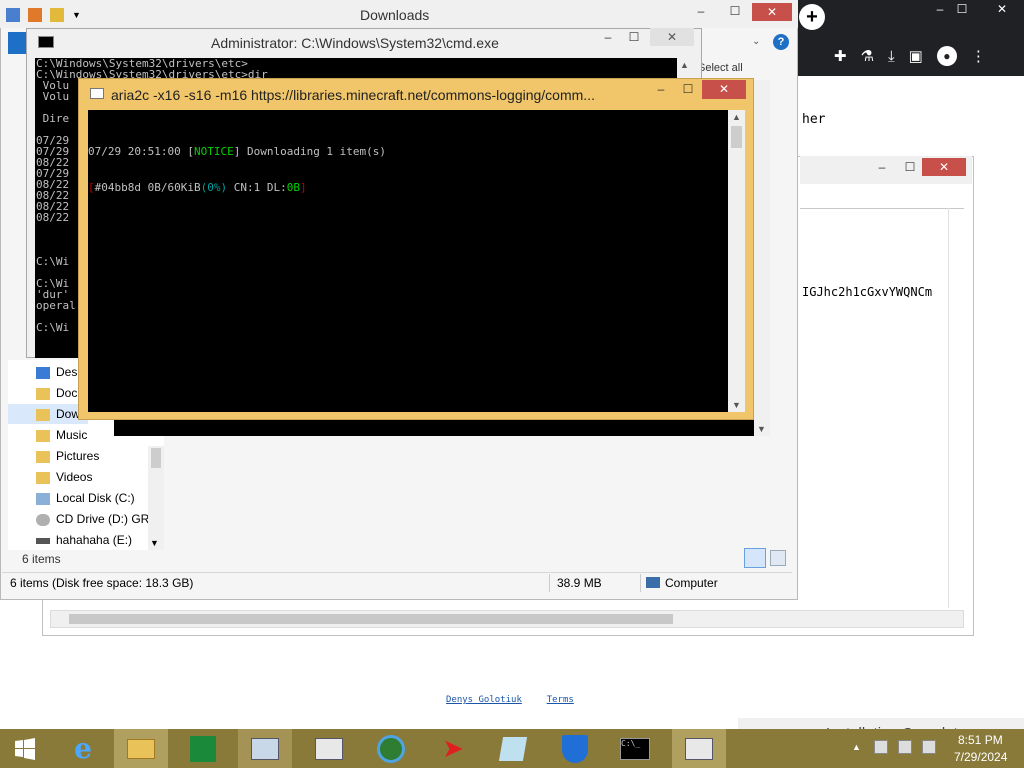 This screenshot has width=1024, height=768. I want to click on download-icon: ⤓, so click(891, 56).